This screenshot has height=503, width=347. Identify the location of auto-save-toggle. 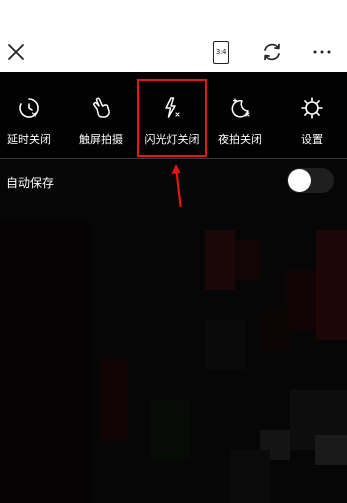
(310, 180).